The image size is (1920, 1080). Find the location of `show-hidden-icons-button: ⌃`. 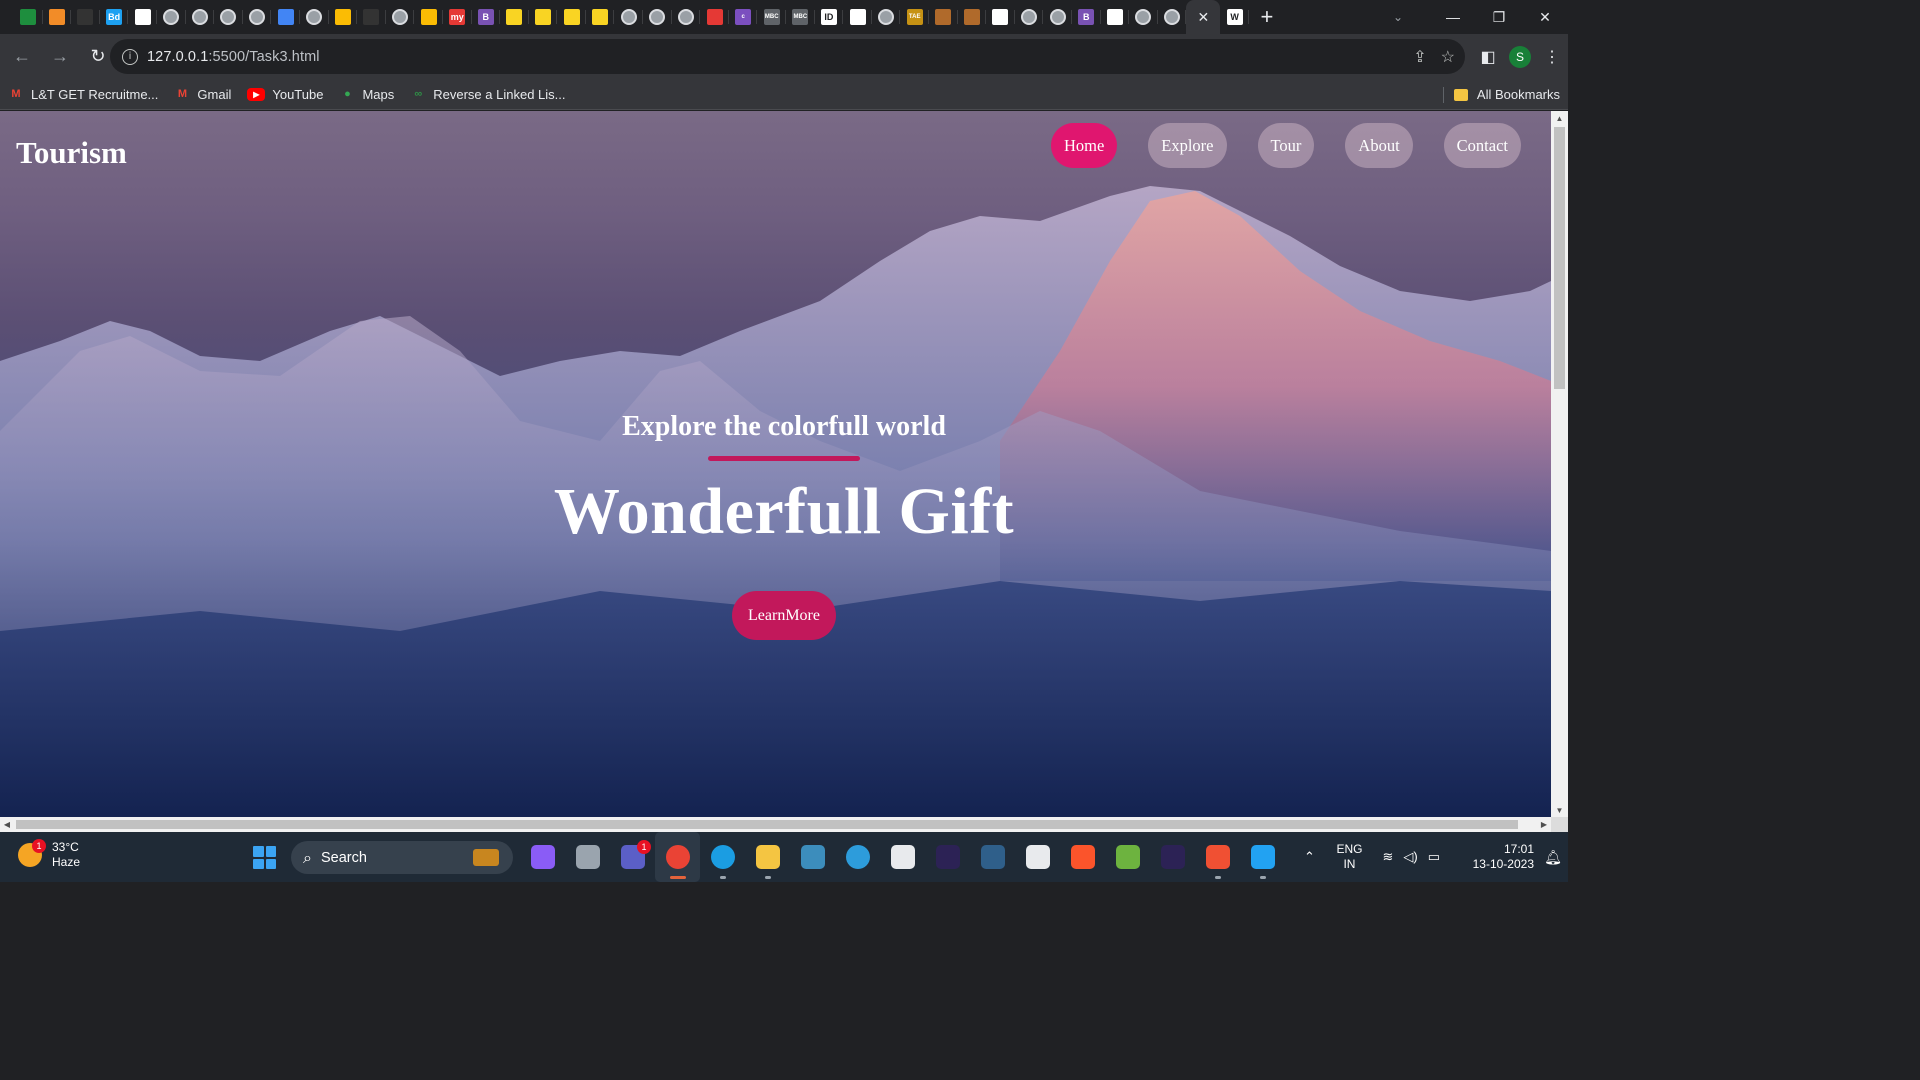

show-hidden-icons-button: ⌃ is located at coordinates (1309, 857).